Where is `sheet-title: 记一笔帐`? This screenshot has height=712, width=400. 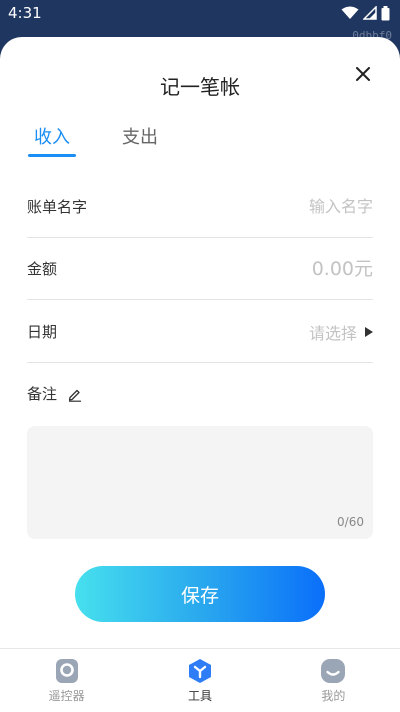
sheet-title: 记一笔帐 is located at coordinates (200, 87).